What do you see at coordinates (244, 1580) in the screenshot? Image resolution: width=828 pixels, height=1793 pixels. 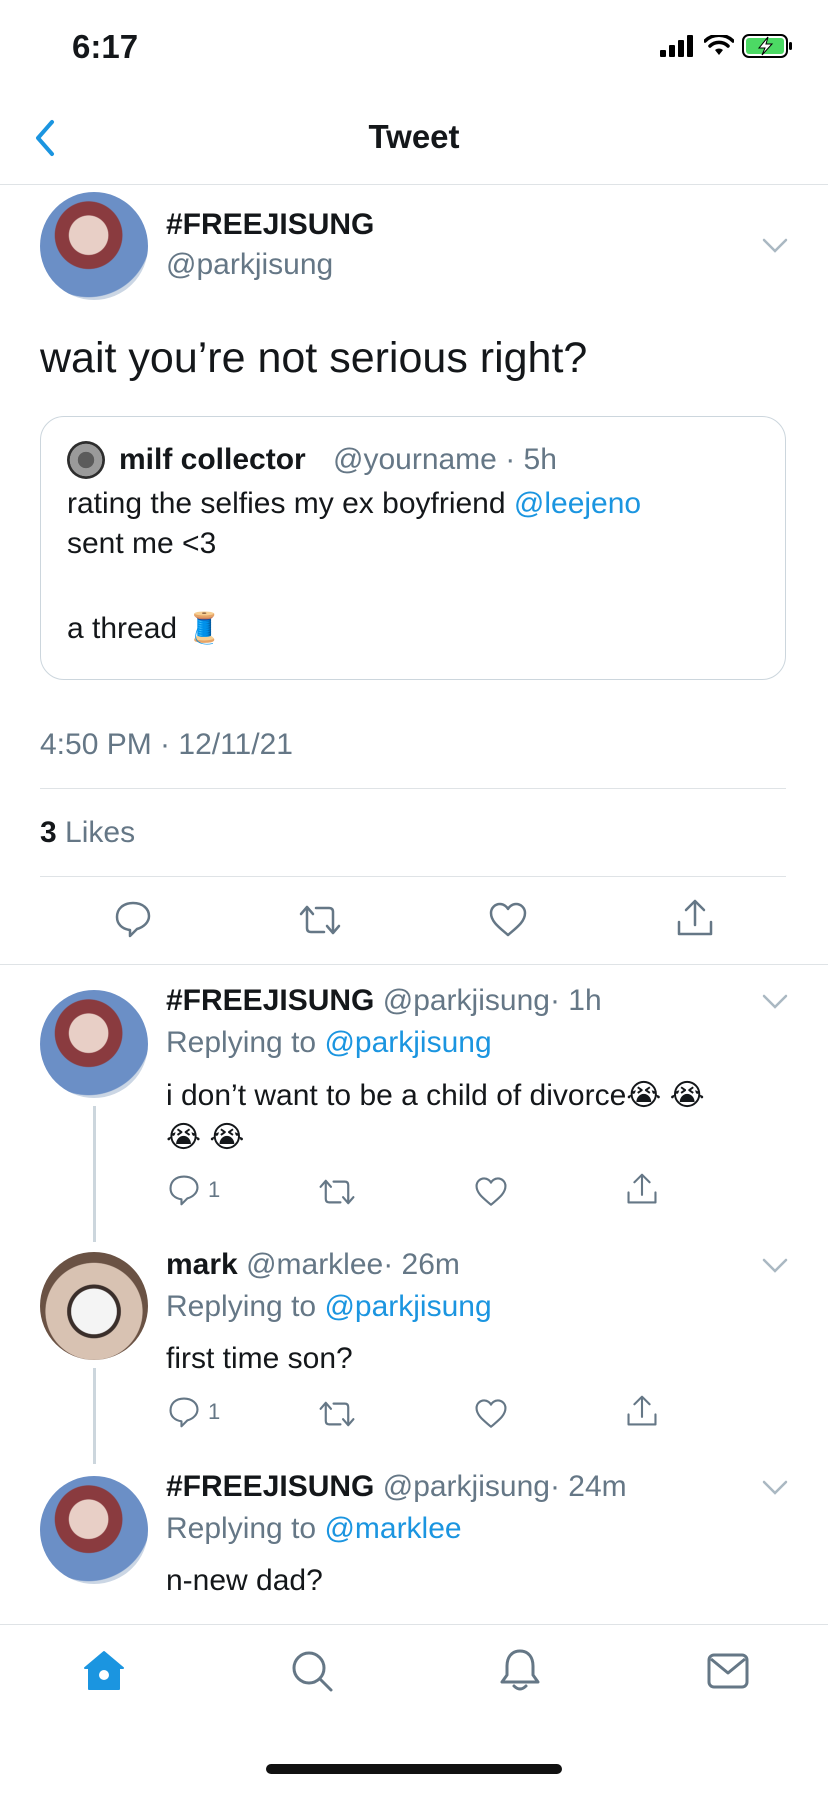 I see `reply-text: n-new dad?` at bounding box center [244, 1580].